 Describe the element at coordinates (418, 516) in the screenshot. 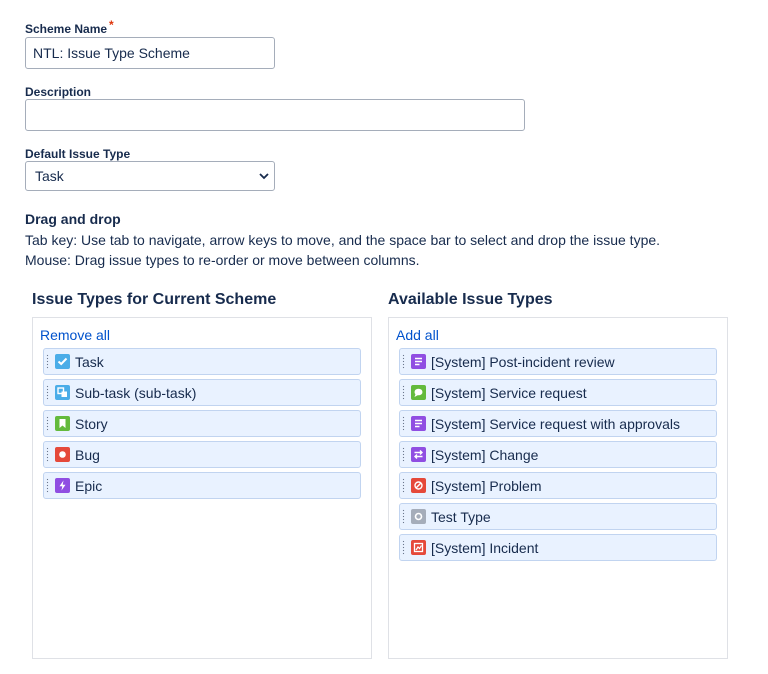

I see `circle-icon` at that location.